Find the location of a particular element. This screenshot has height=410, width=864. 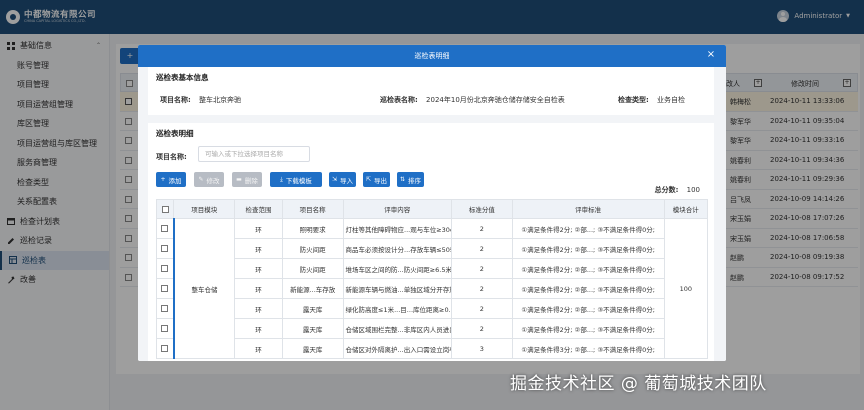

total-score: 总分数: 100 is located at coordinates (677, 190).